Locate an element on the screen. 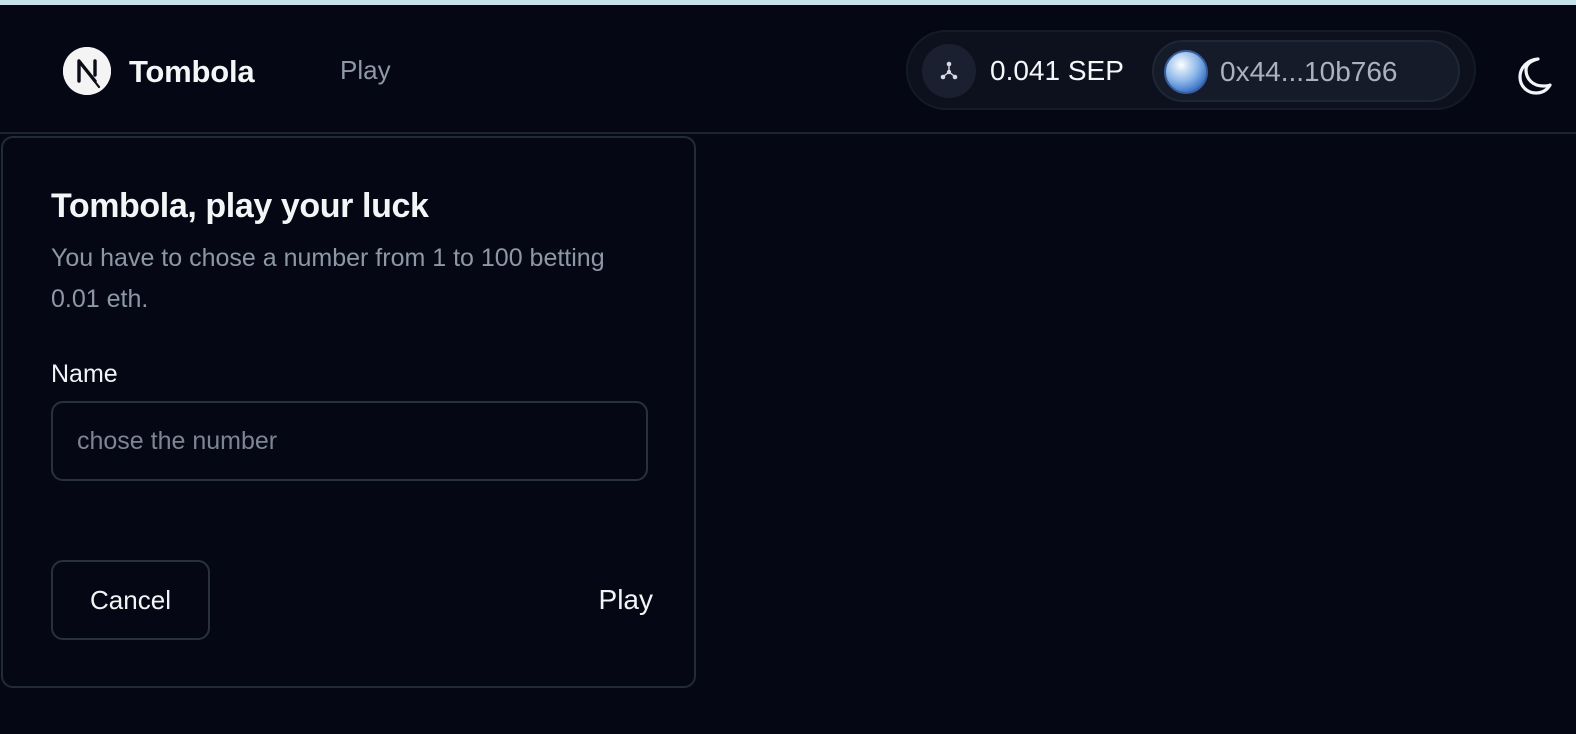 The height and width of the screenshot is (734, 1576). next-logo-icon is located at coordinates (87, 71).